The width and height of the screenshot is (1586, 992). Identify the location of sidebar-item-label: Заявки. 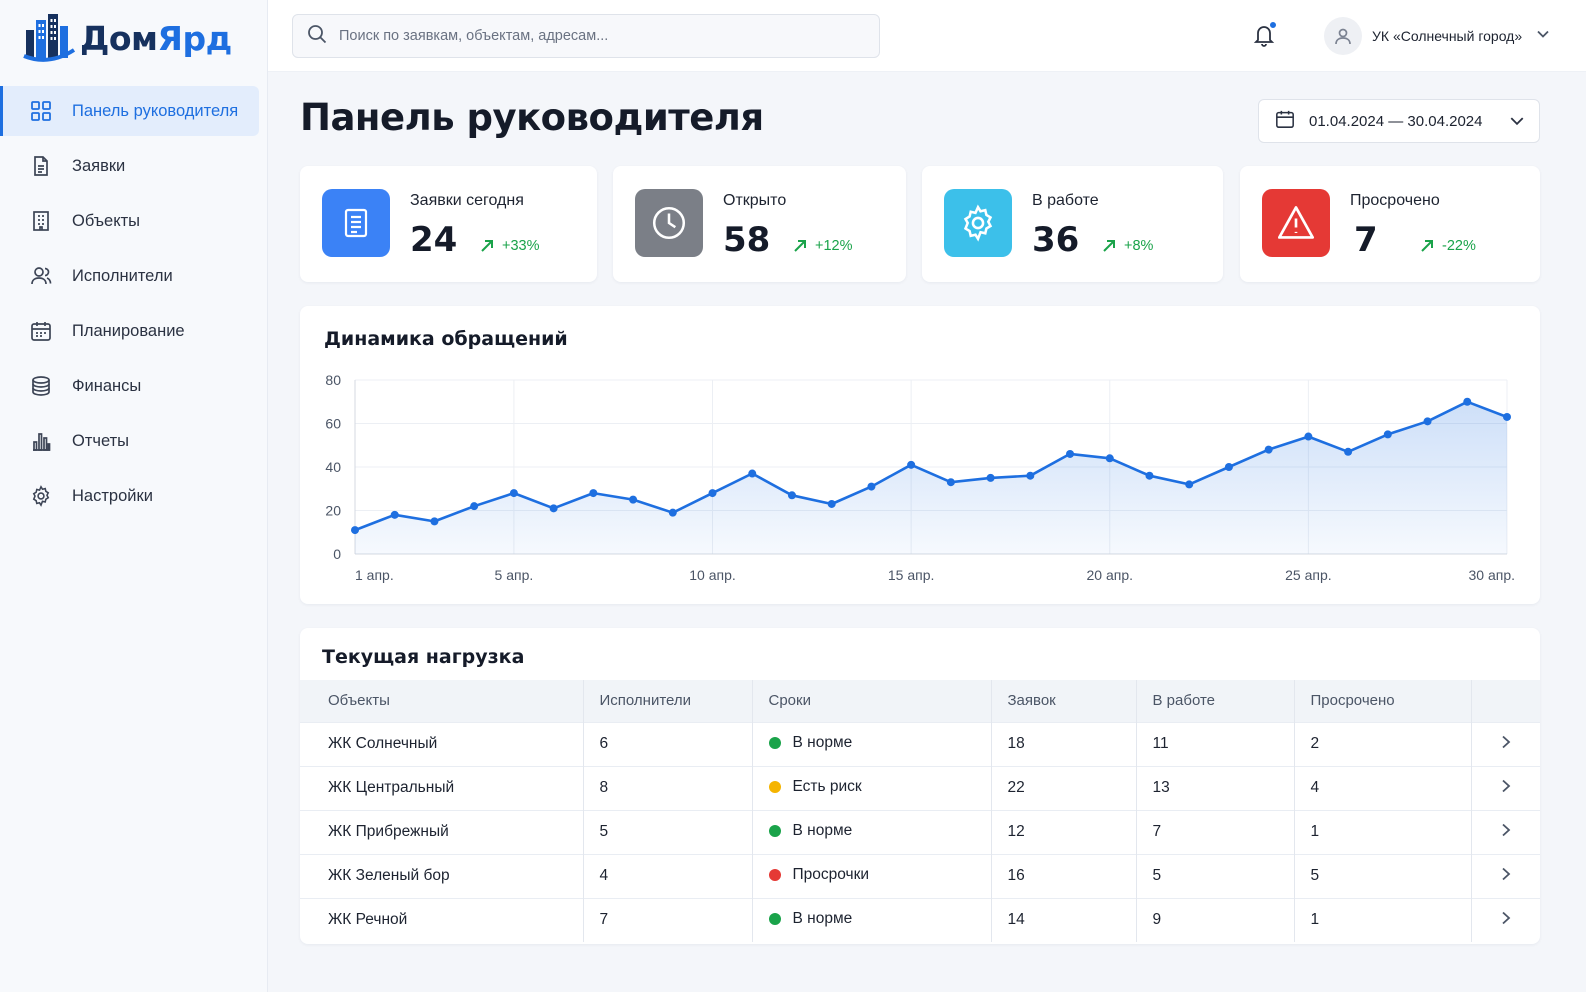
(99, 165).